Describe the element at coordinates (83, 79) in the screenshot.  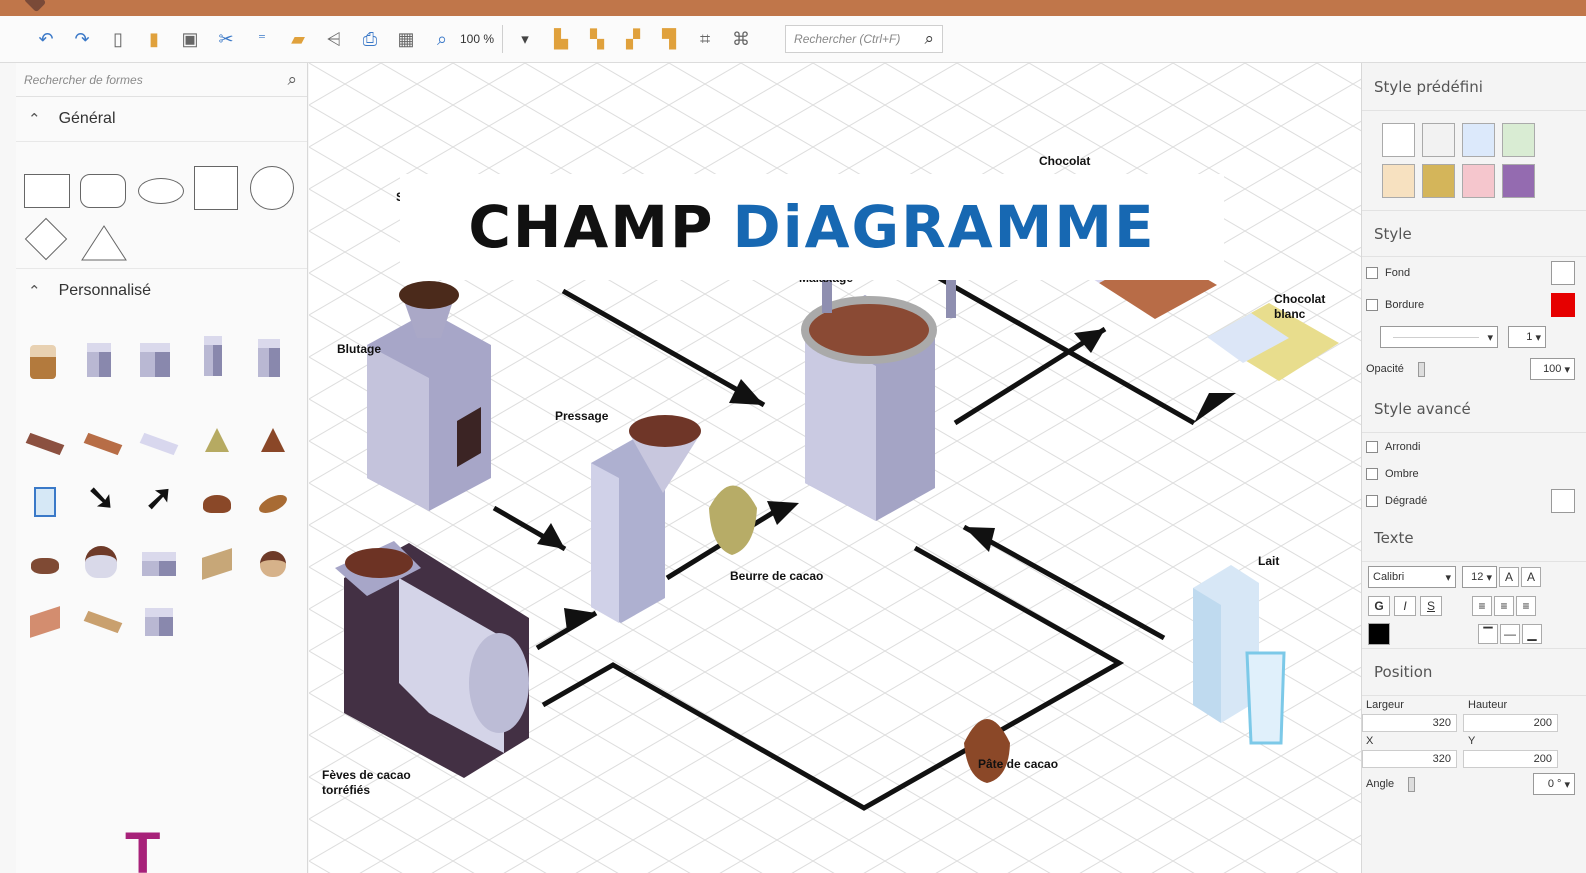
I see `shape-search-placeholder: Rechercher de formes` at that location.